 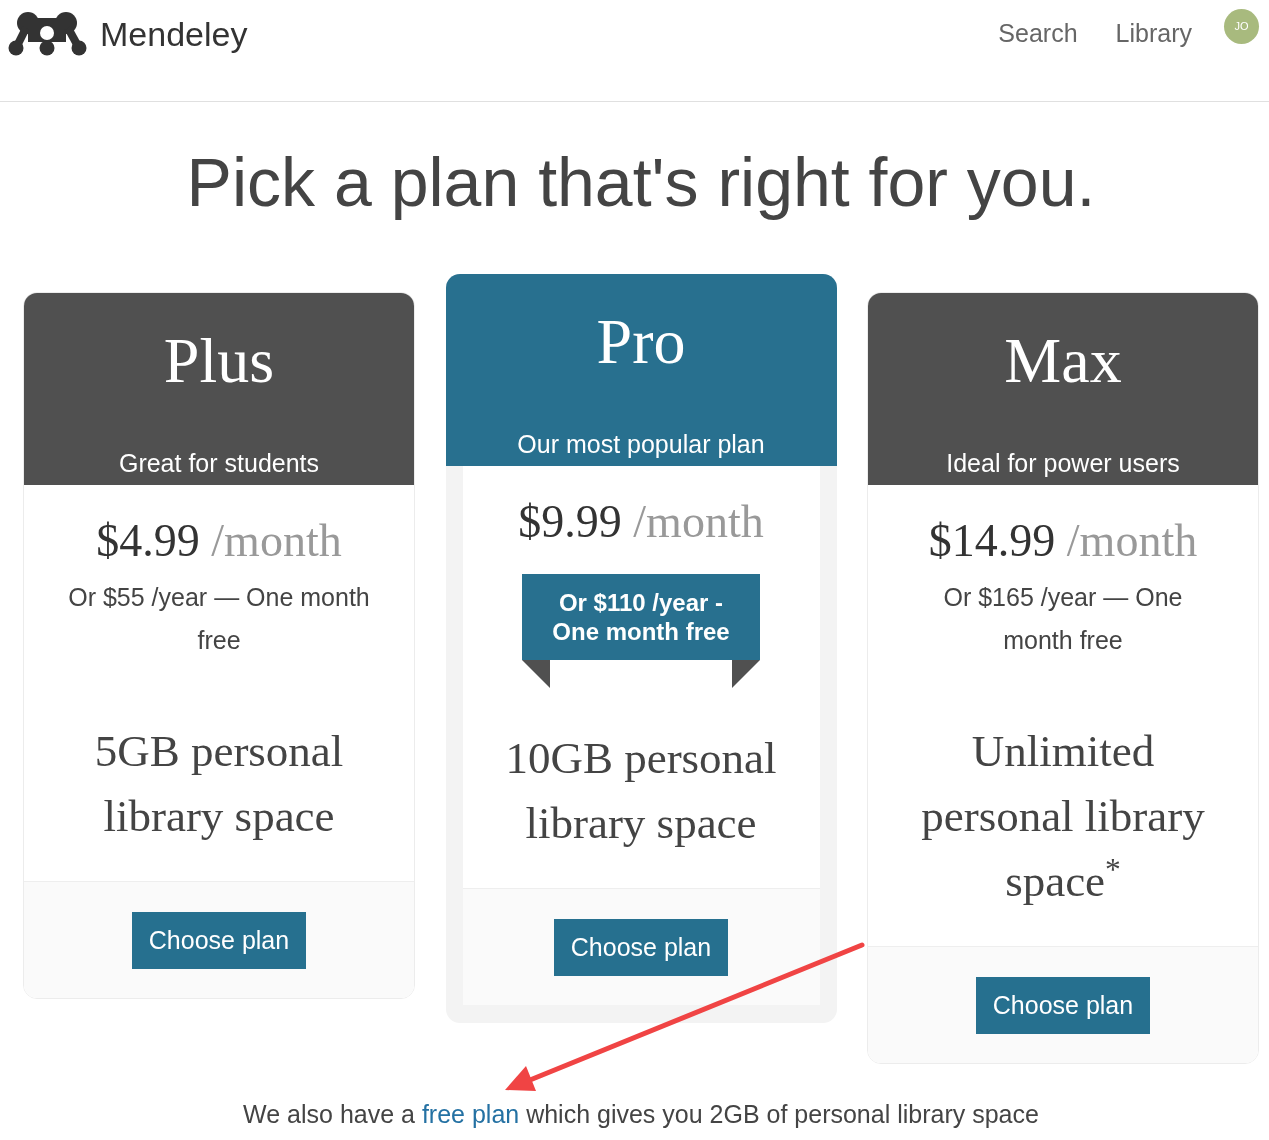 I want to click on storage-feature: Unlimited personal library space$^{*}$, so click(x=1063, y=816).